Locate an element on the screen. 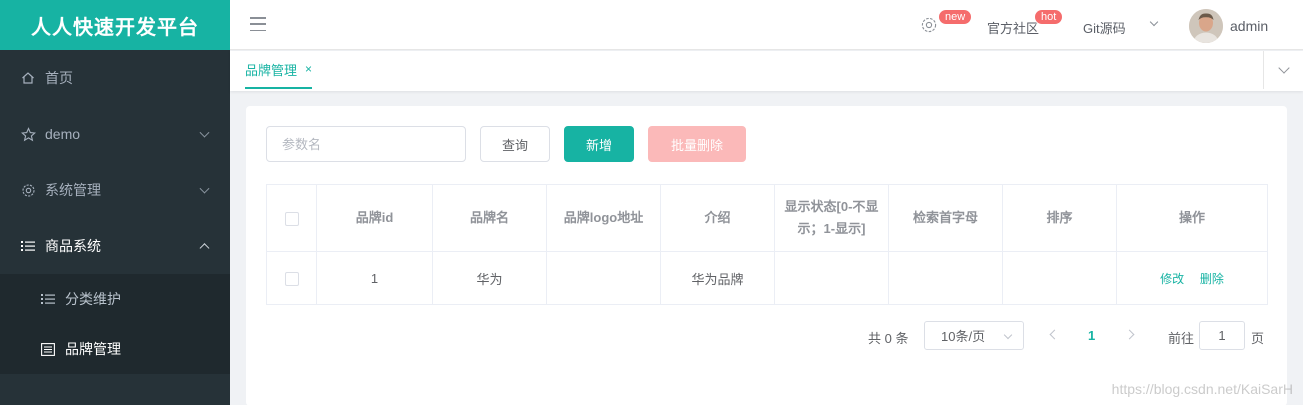  pagination: 共 0 条 10条/页 1 前往 页 is located at coordinates (766, 336).